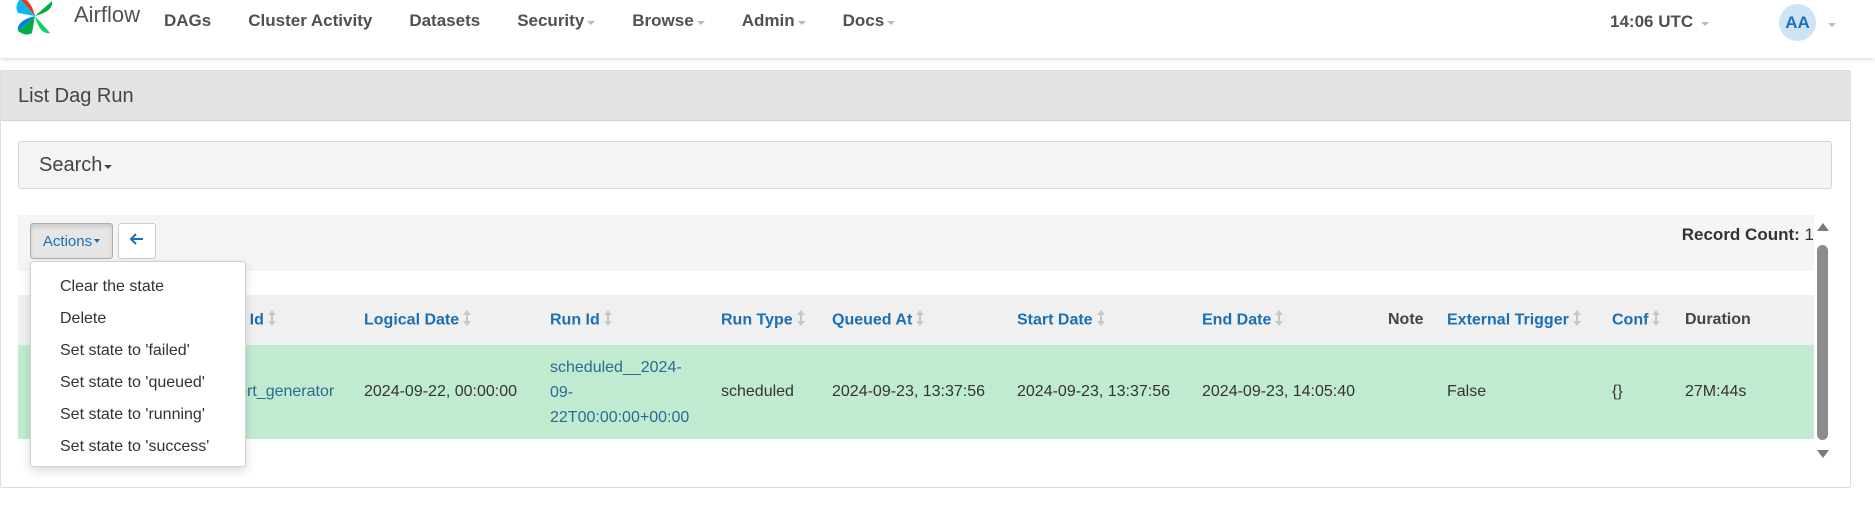 This screenshot has height=509, width=1875. What do you see at coordinates (1832, 25) in the screenshot?
I see `user-menu-caret-icon` at bounding box center [1832, 25].